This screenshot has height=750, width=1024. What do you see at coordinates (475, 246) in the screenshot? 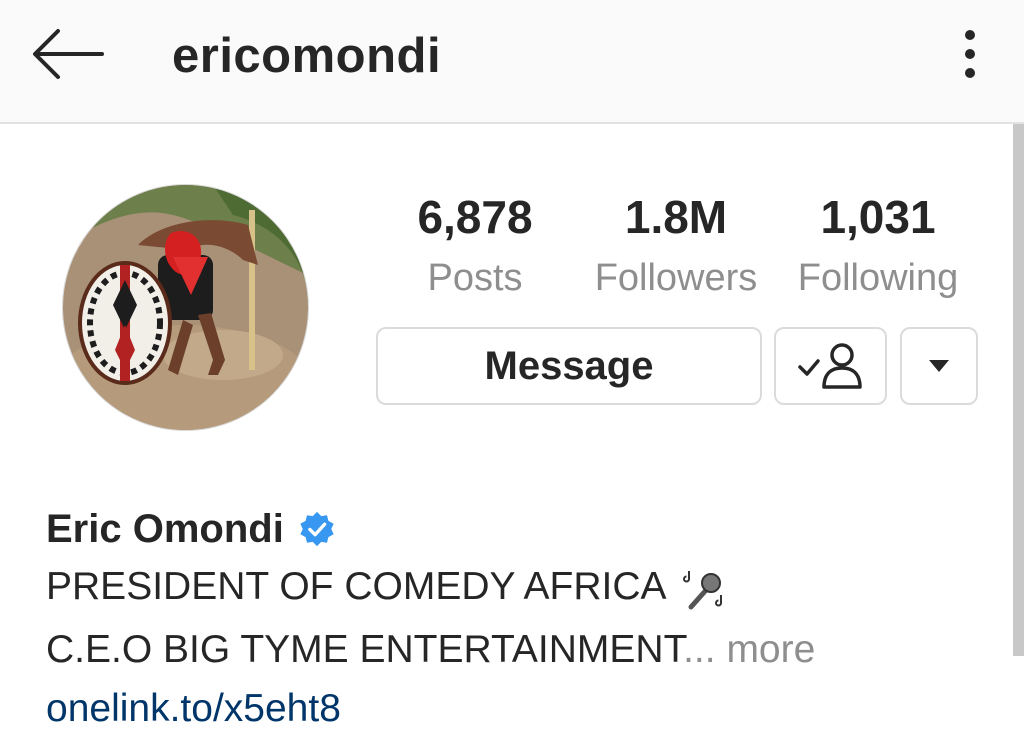
I see `posts-stat: 6,878 Posts` at bounding box center [475, 246].